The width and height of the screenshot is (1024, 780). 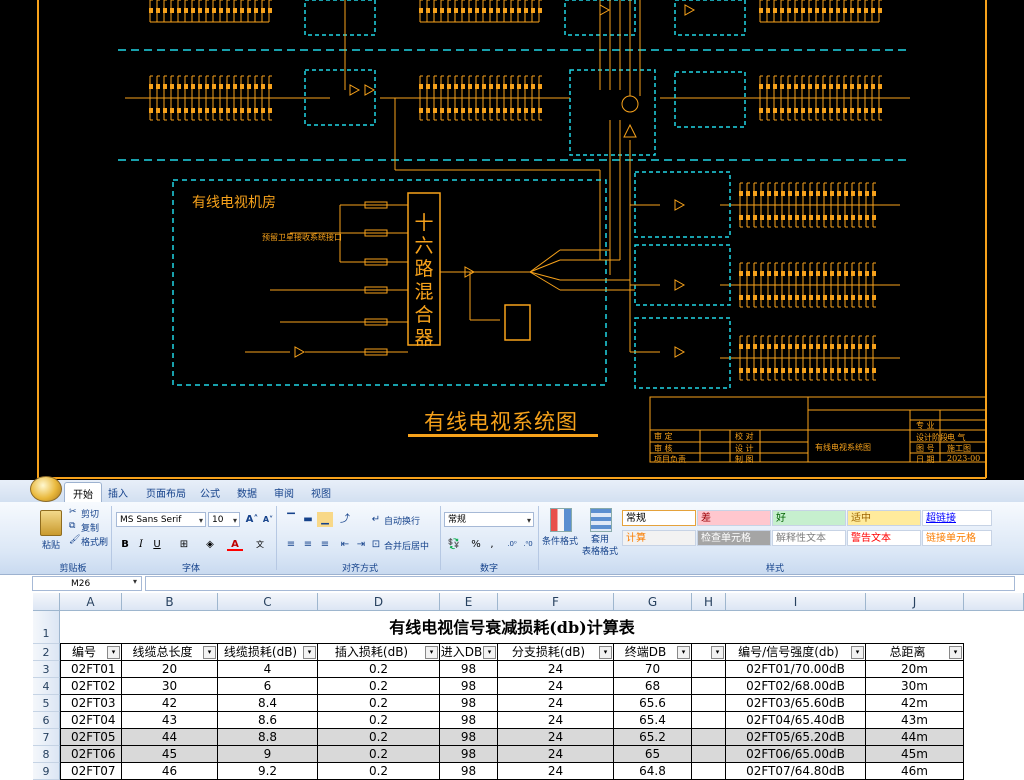 I want to click on table-cell: 02FT03, so click(x=91, y=703).